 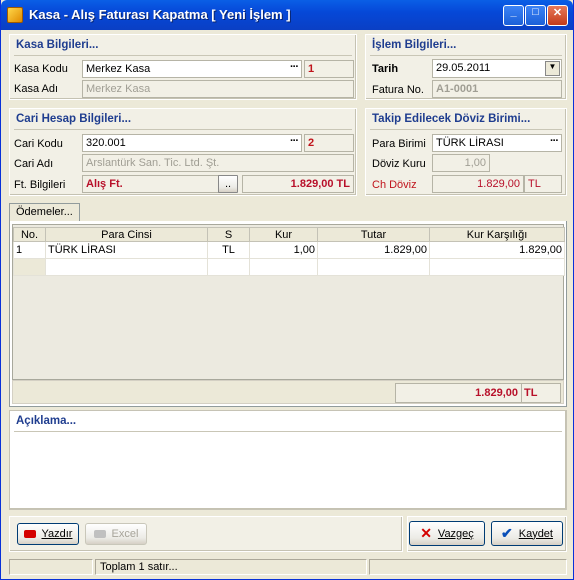 What do you see at coordinates (34, 164) in the screenshot?
I see `cari-adi-label: Cari Adı` at bounding box center [34, 164].